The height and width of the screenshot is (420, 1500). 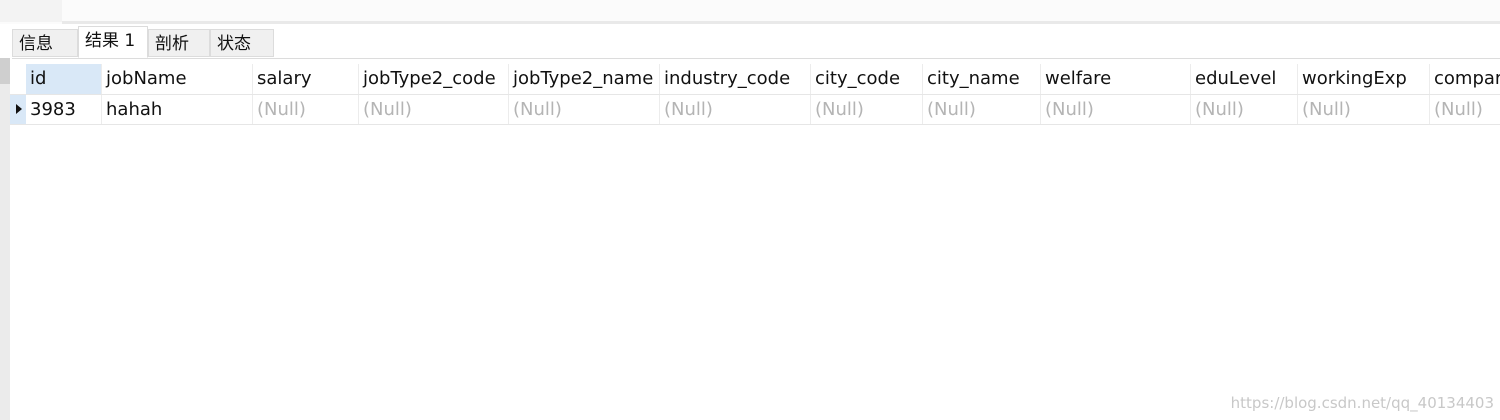 What do you see at coordinates (64, 79) in the screenshot?
I see `column-header-id: id` at bounding box center [64, 79].